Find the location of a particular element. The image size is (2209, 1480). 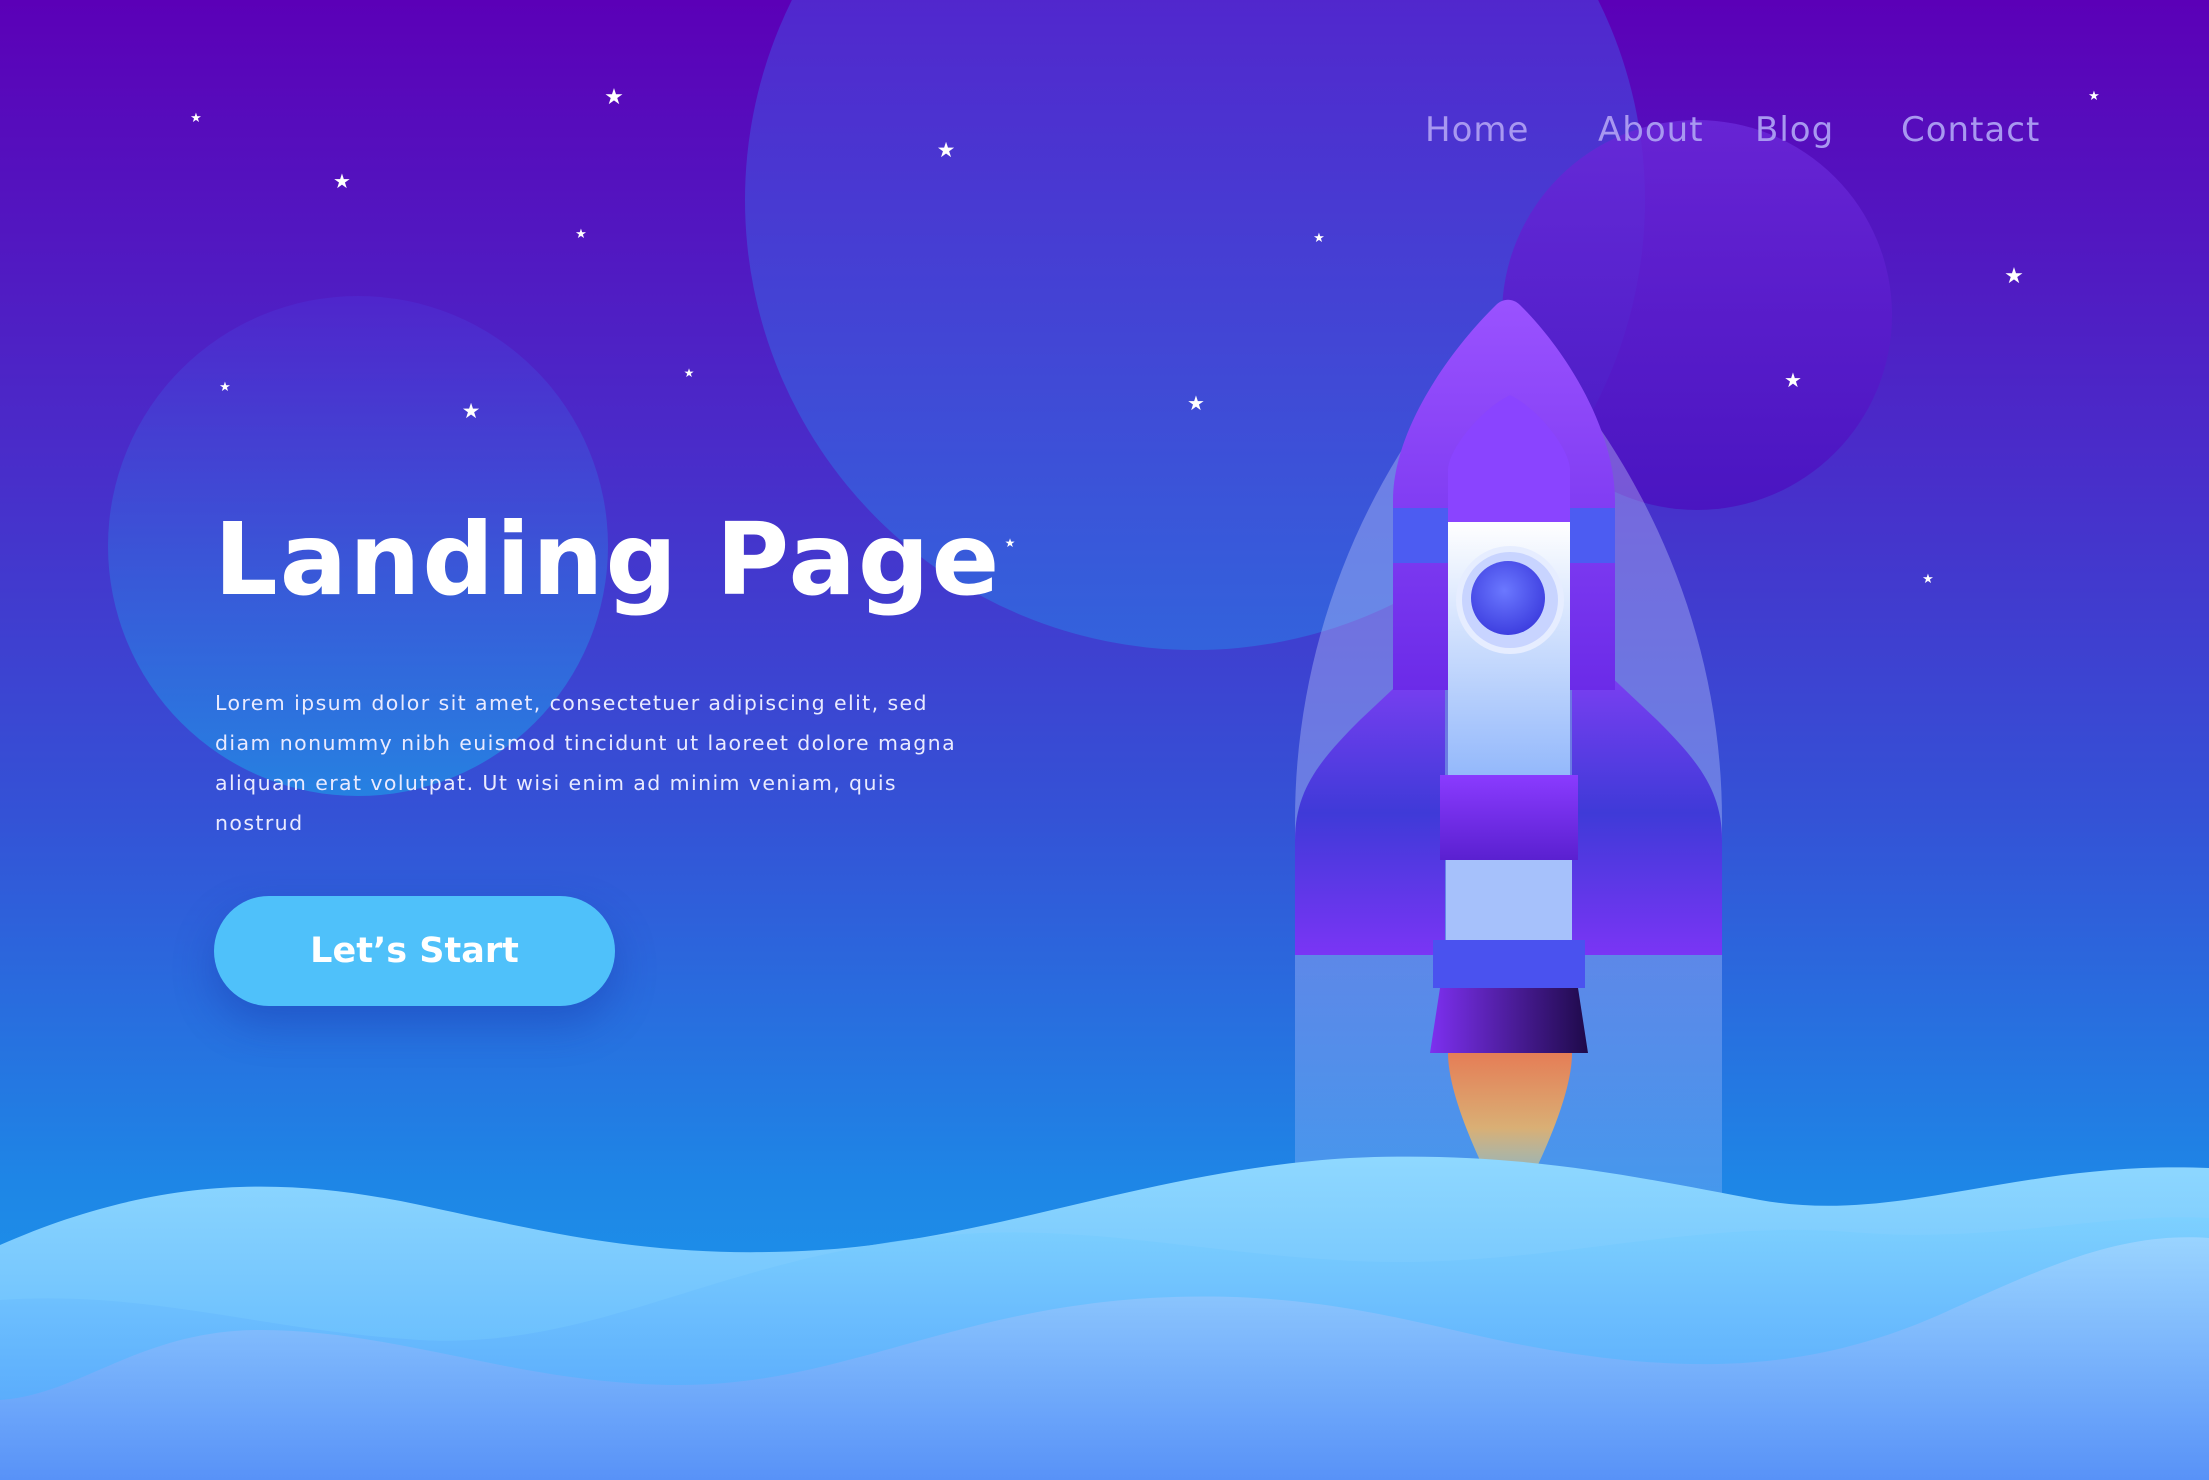

rocket-band is located at coordinates (1509, 817).